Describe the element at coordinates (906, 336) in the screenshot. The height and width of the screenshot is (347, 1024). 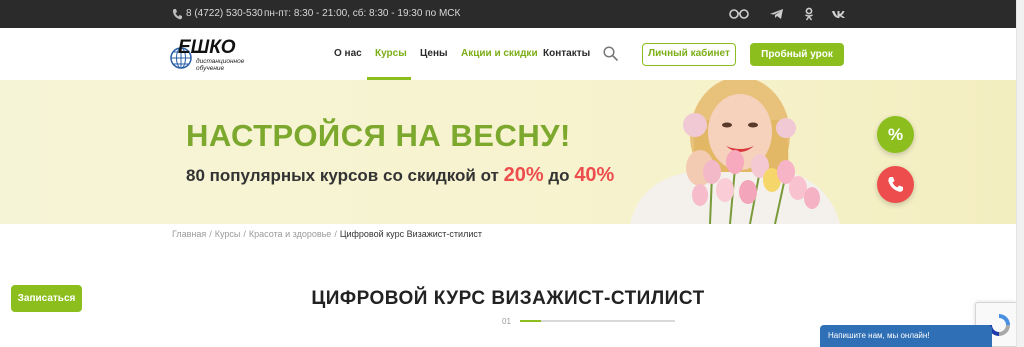
I see `online-chat-widget: Напишите нам, мы онлайн!` at that location.